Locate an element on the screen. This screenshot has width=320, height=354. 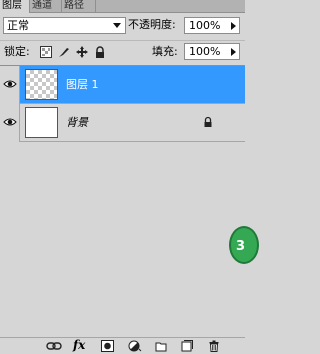
divider is located at coordinates (122, 40).